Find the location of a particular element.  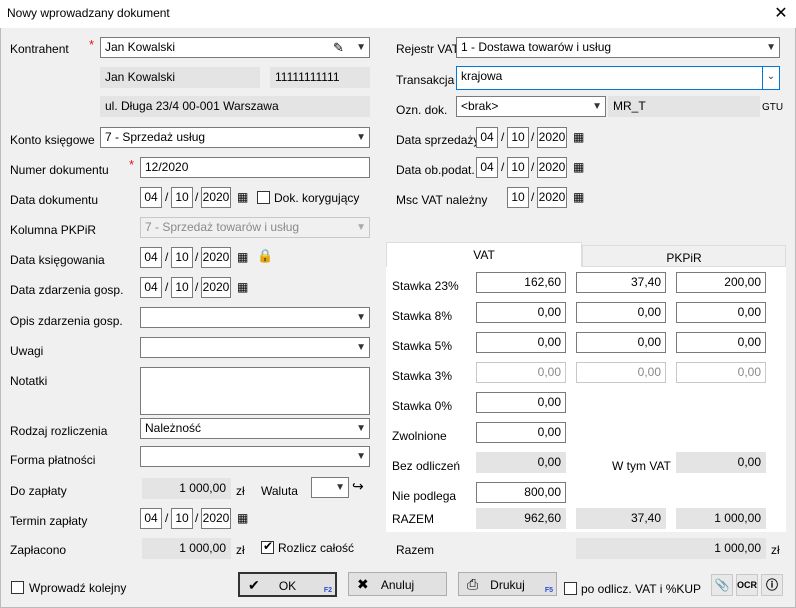

rejestr-select: 1 - Dostawa towarów i usług ▼ is located at coordinates (618, 47).